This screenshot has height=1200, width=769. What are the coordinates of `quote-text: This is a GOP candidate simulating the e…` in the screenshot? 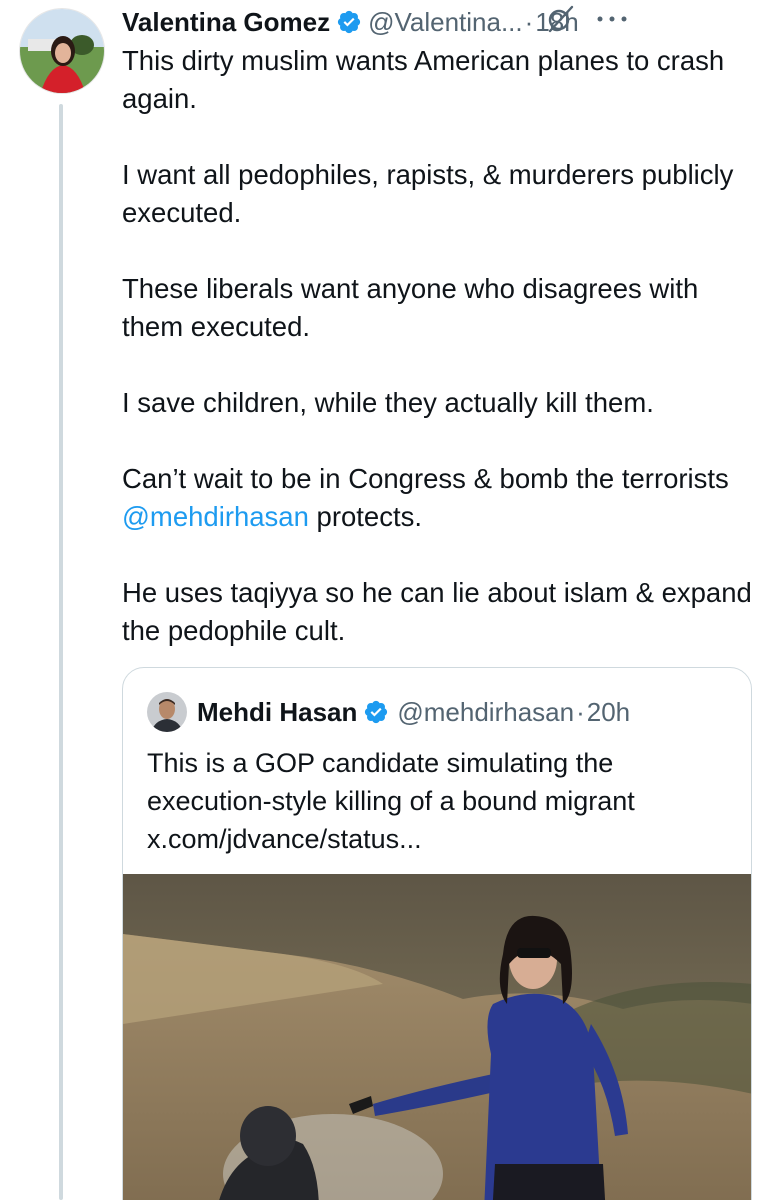 It's located at (442, 801).